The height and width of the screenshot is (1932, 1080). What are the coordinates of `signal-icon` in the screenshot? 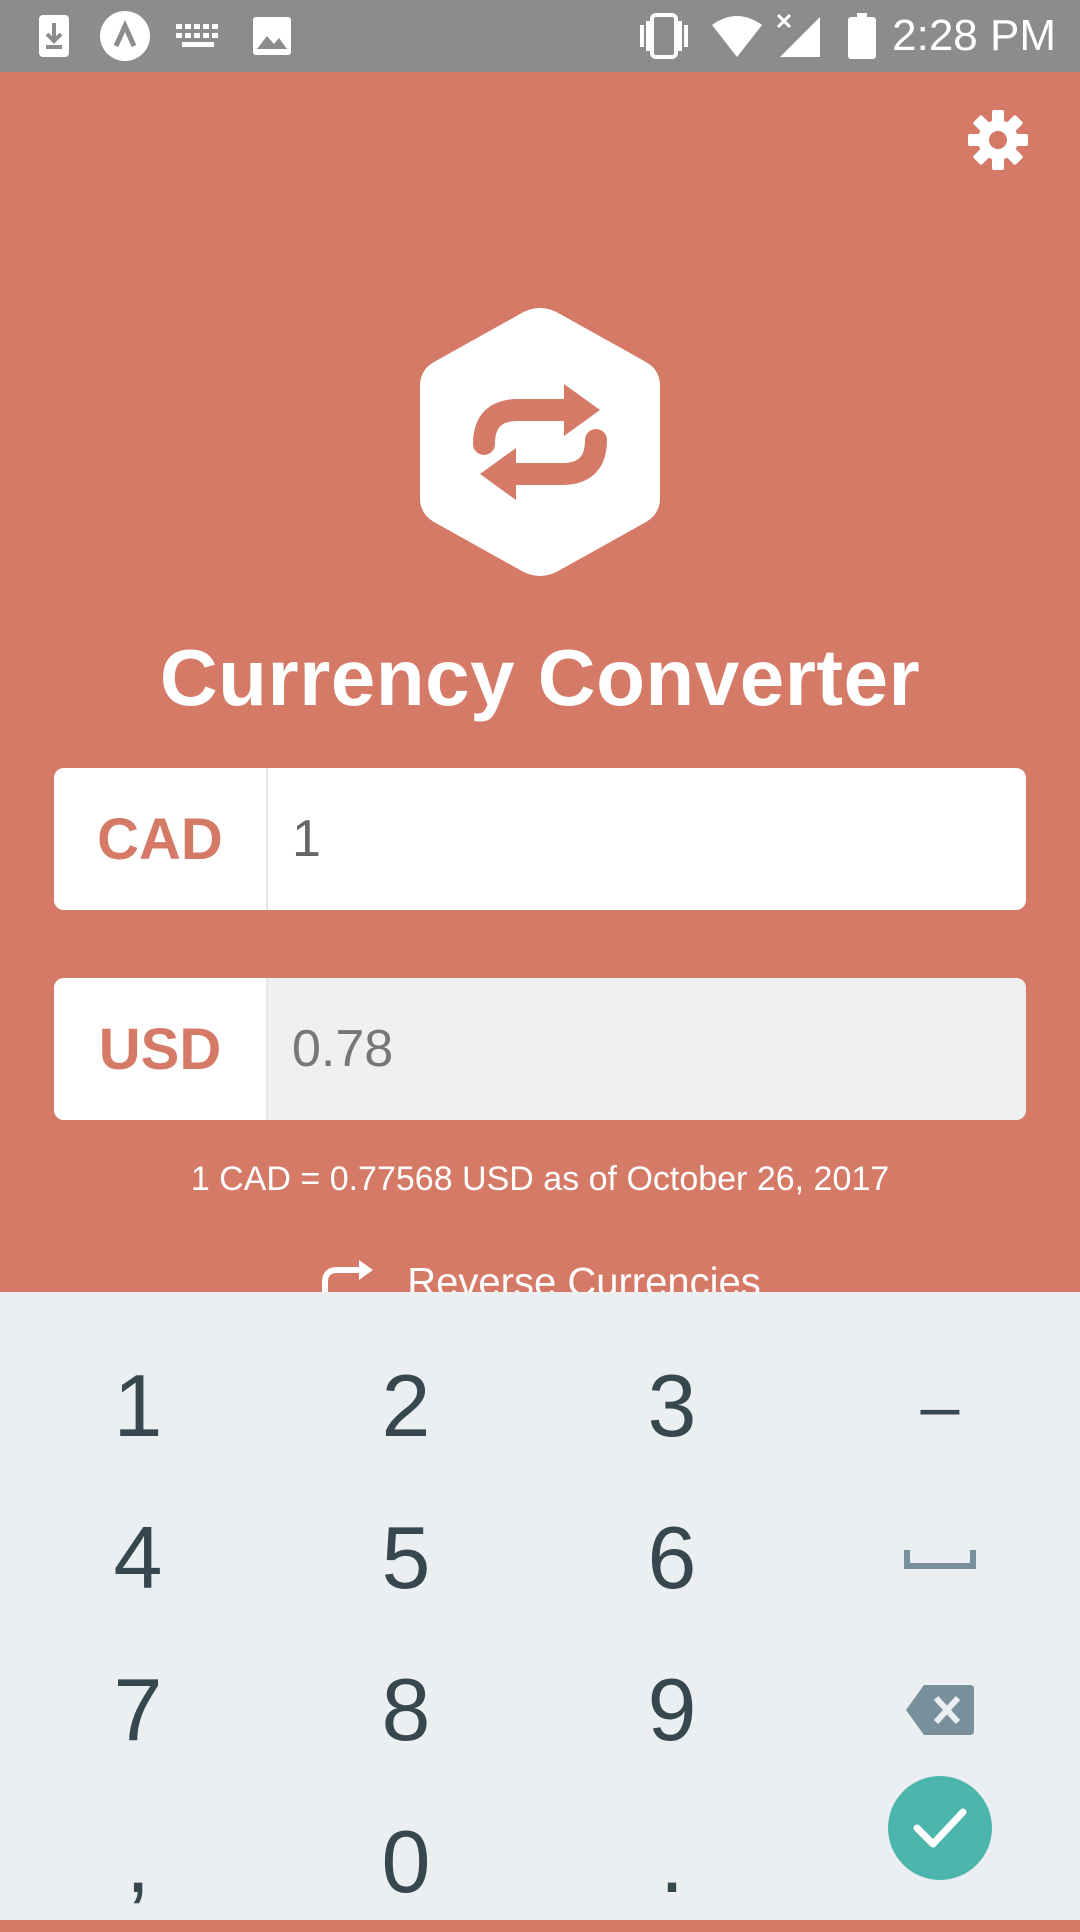 It's located at (800, 36).